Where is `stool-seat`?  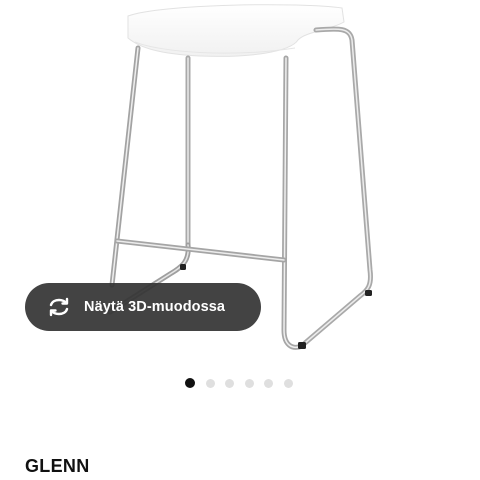 stool-seat is located at coordinates (236, 30).